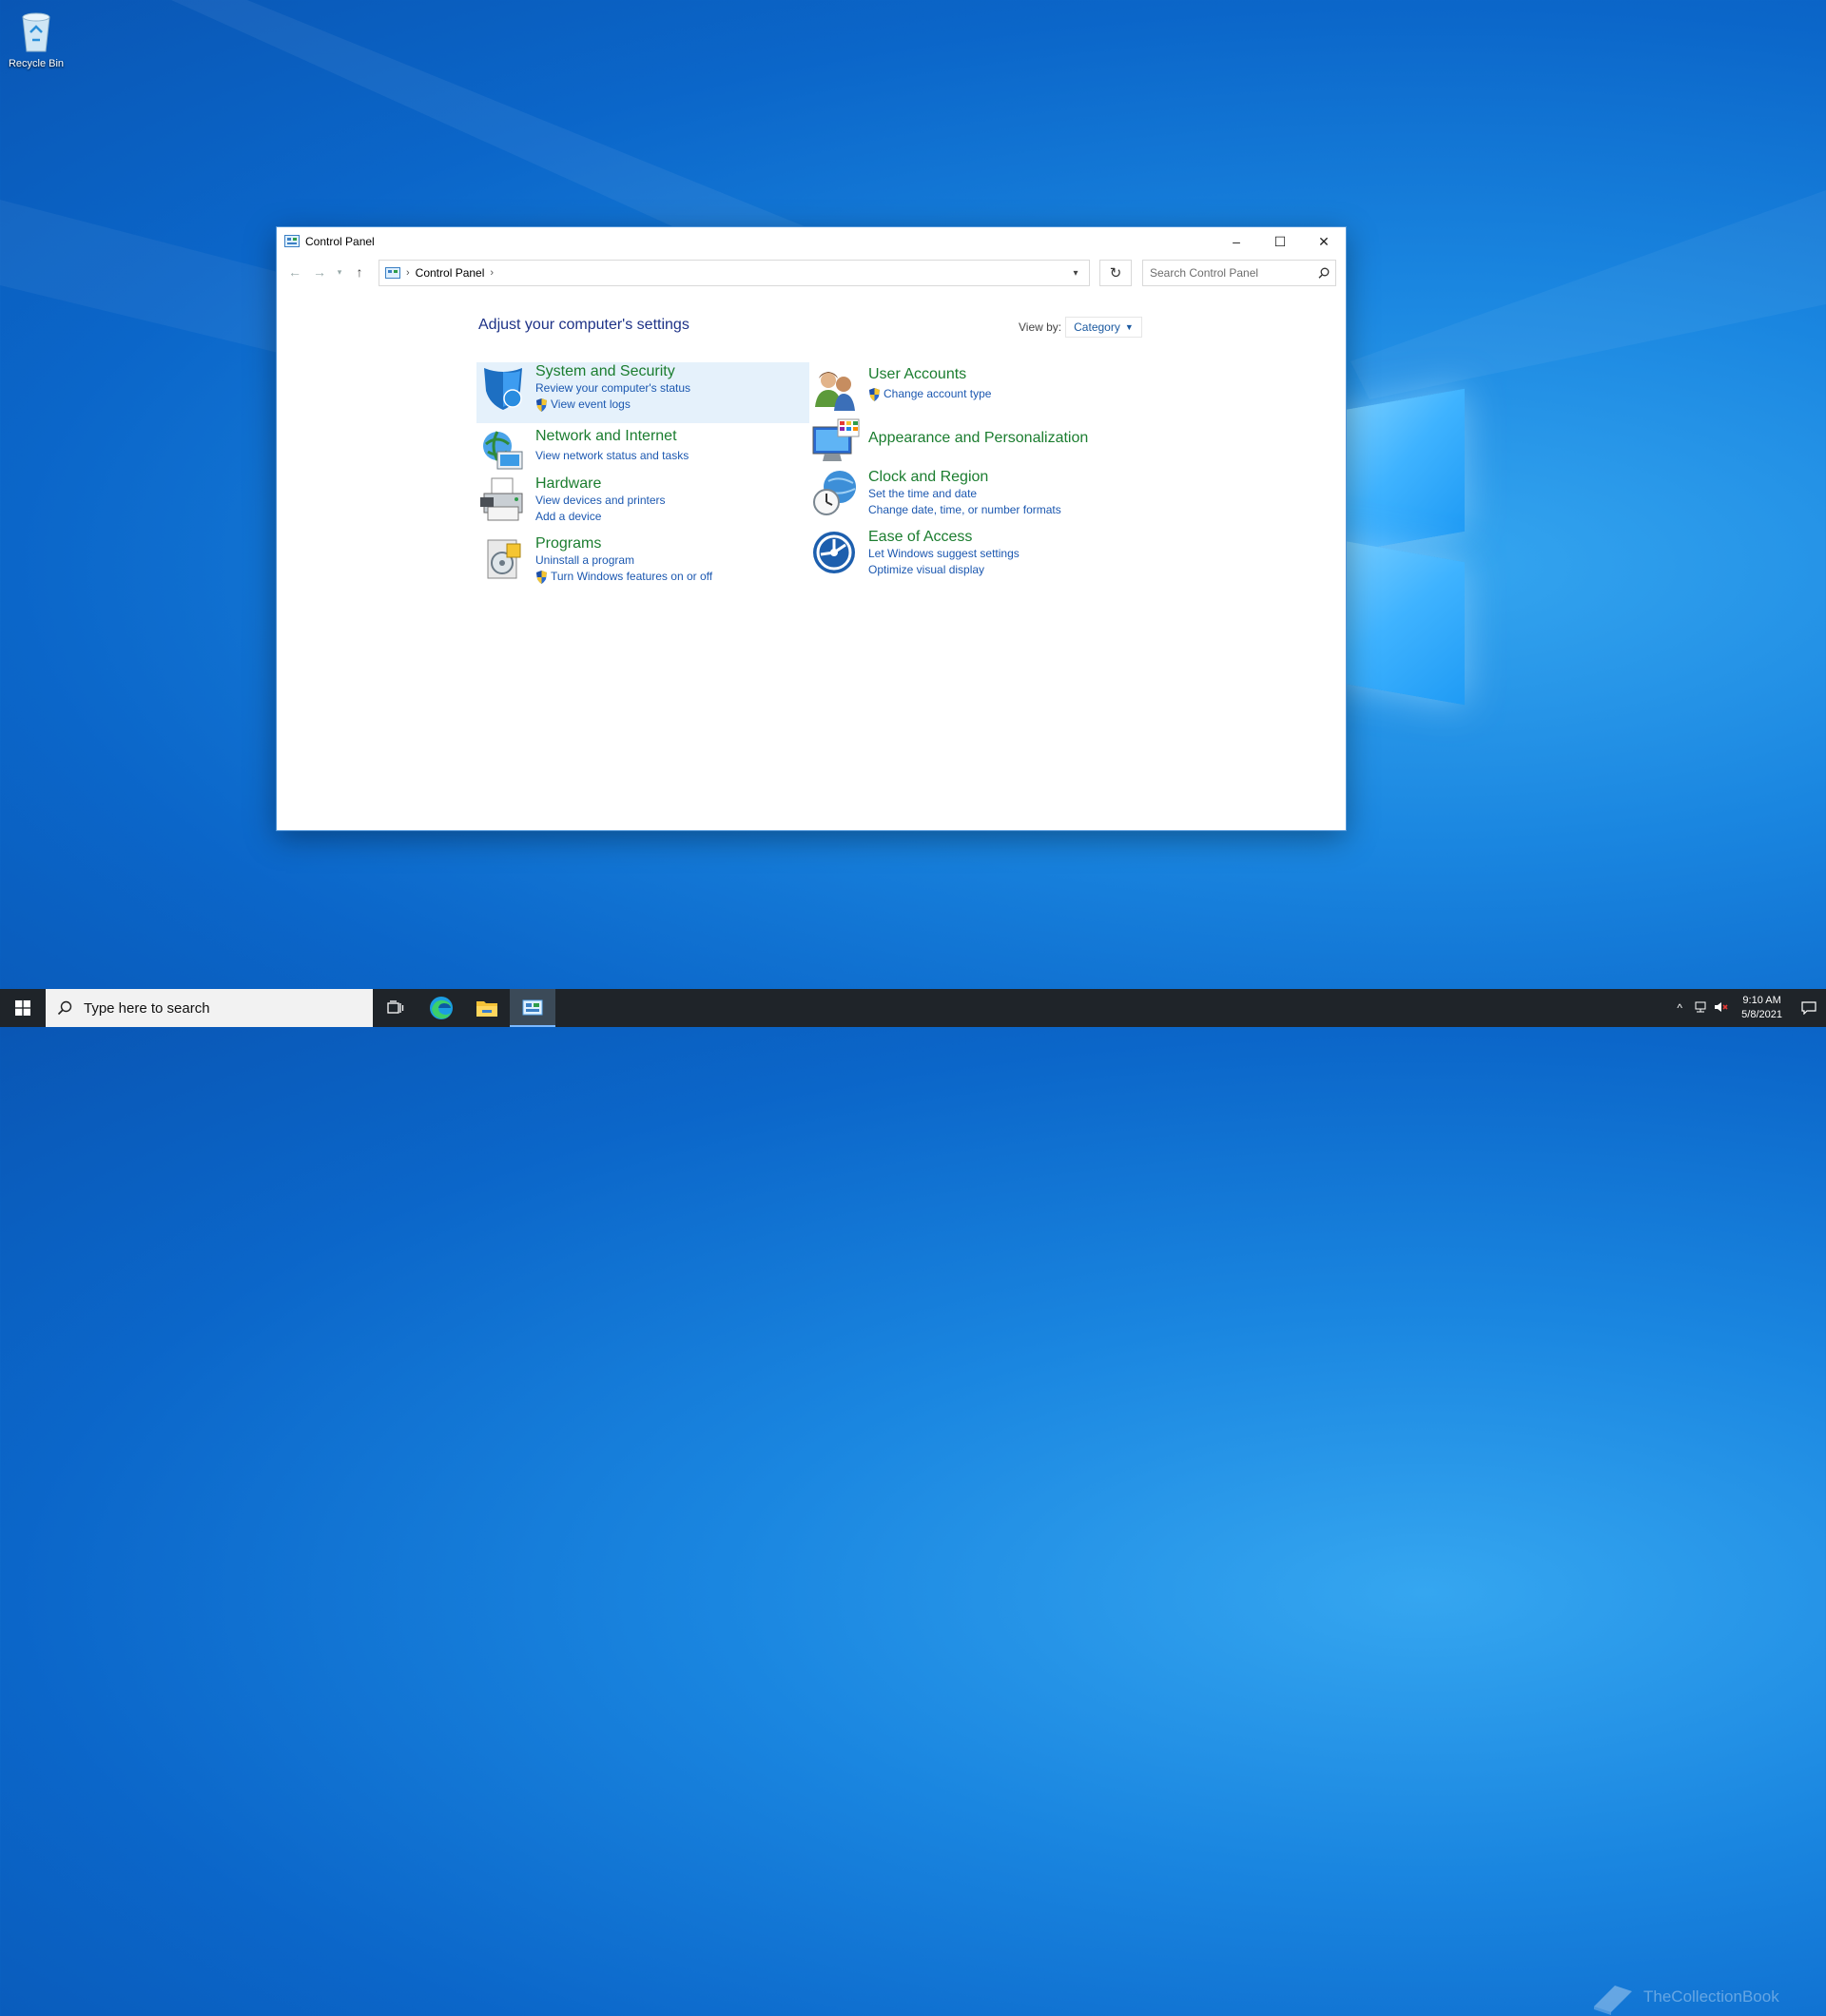  What do you see at coordinates (1679, 1008) in the screenshot?
I see `show-hidden-icons-chevron-icon: ^` at bounding box center [1679, 1008].